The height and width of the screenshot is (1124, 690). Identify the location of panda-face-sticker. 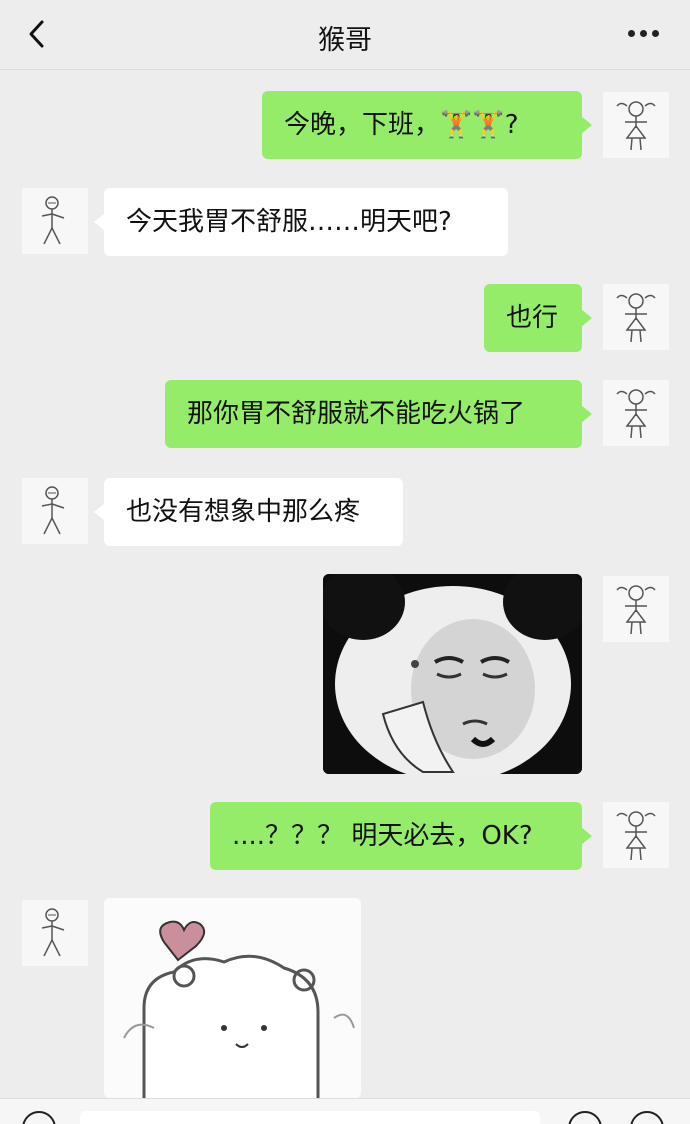
(452, 674).